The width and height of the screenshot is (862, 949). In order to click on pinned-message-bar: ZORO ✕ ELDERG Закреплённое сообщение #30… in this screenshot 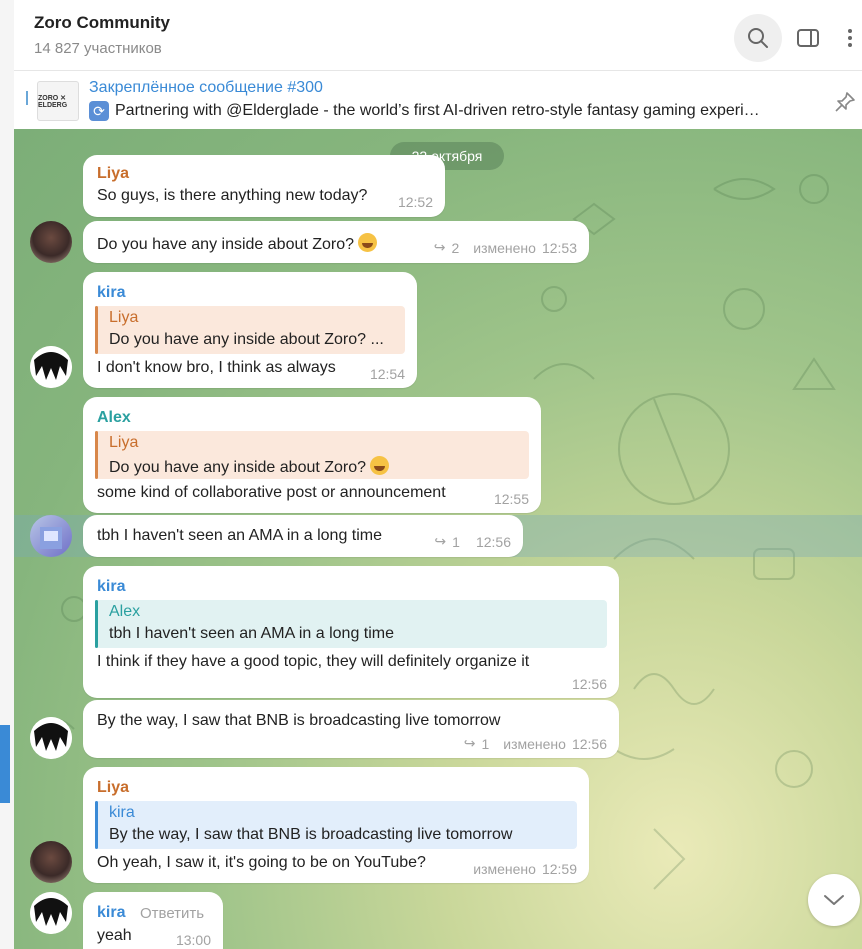, I will do `click(438, 100)`.